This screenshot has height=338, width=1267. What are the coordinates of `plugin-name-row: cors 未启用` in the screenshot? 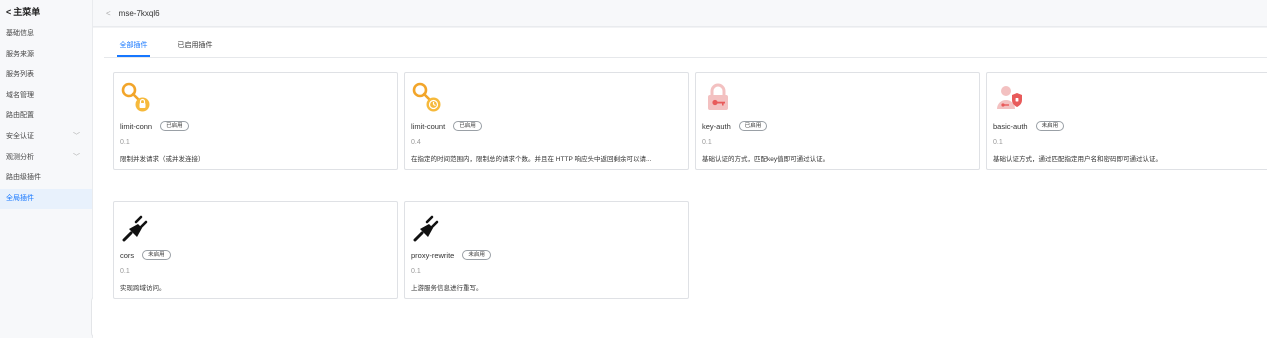 It's located at (145, 255).